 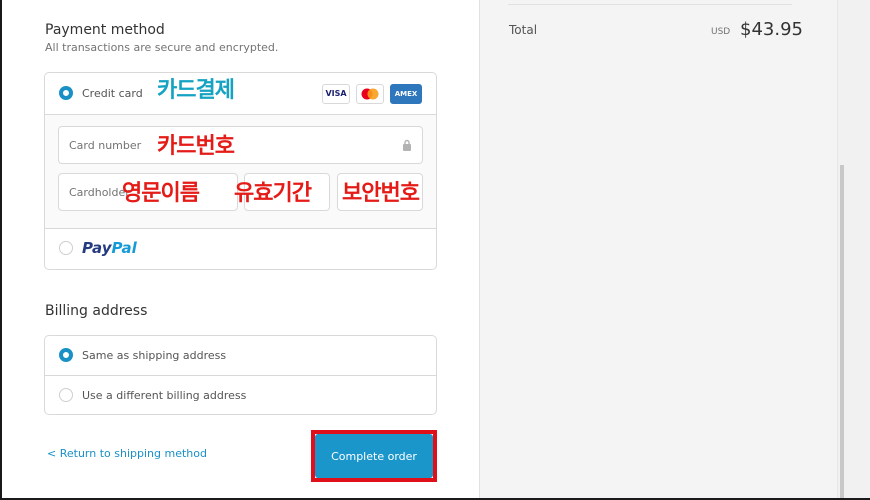 I want to click on complete-order-button: Complete order, so click(x=374, y=456).